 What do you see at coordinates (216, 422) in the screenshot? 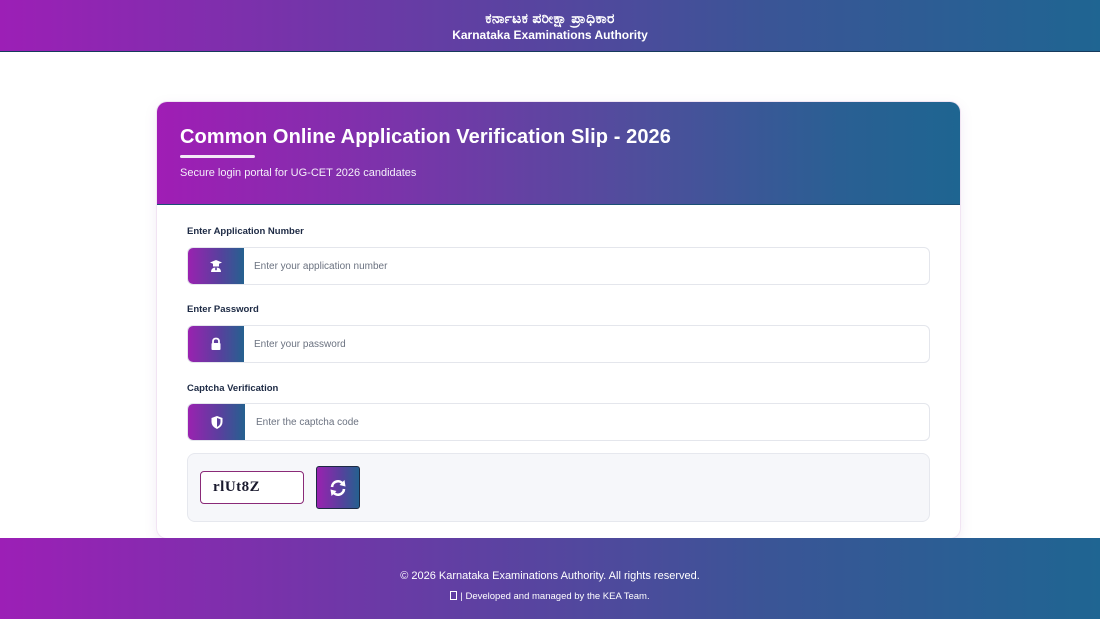
I see `shield-icon` at bounding box center [216, 422].